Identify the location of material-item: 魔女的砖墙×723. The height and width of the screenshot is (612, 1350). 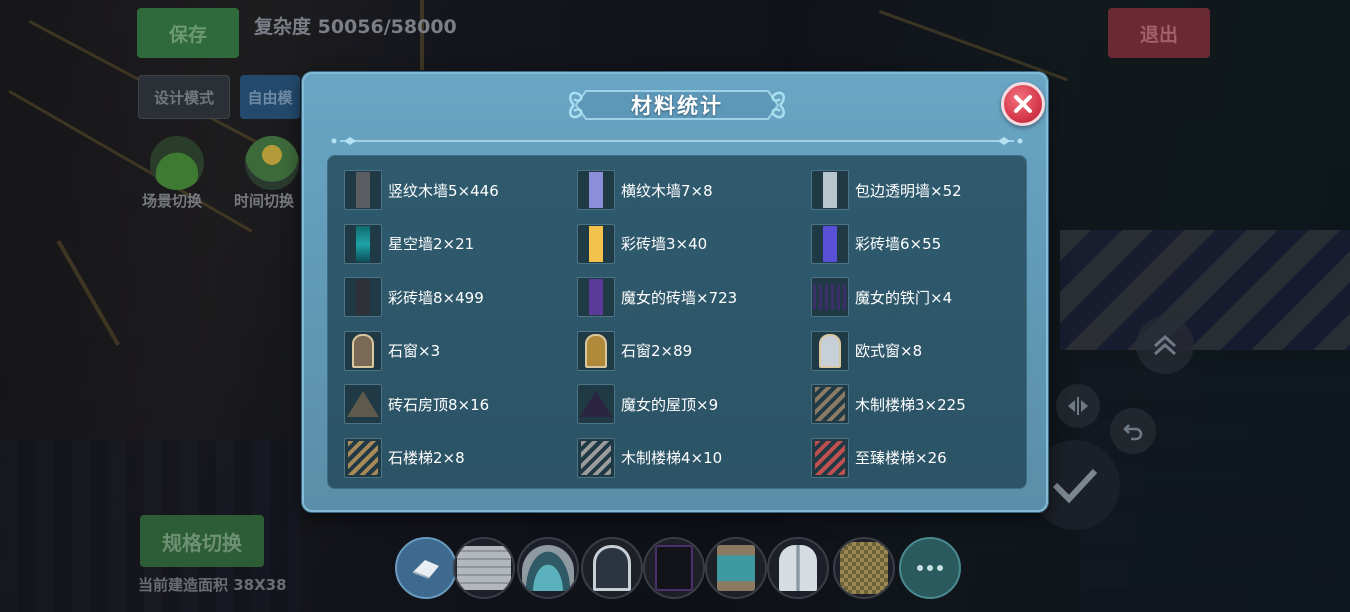
(687, 297).